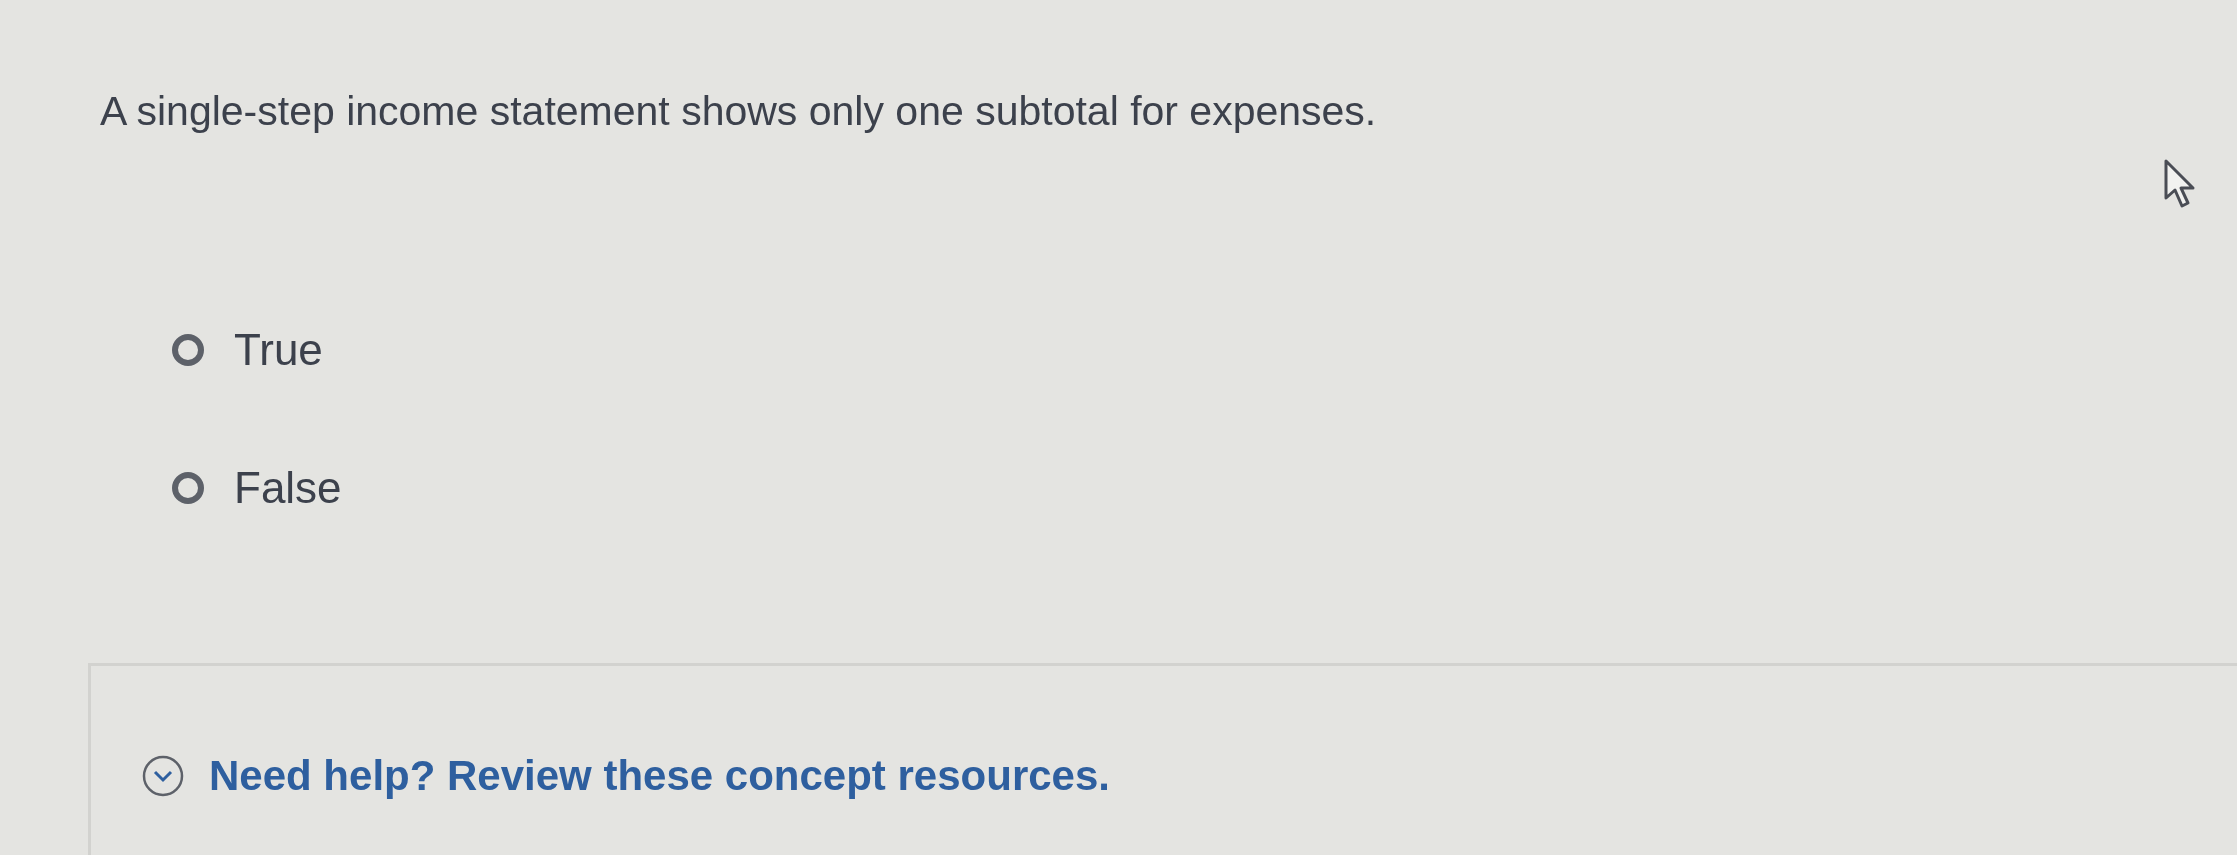  What do you see at coordinates (738, 111) in the screenshot?
I see `question-text: A single-step income statement shows only one subtotal for expenses.` at bounding box center [738, 111].